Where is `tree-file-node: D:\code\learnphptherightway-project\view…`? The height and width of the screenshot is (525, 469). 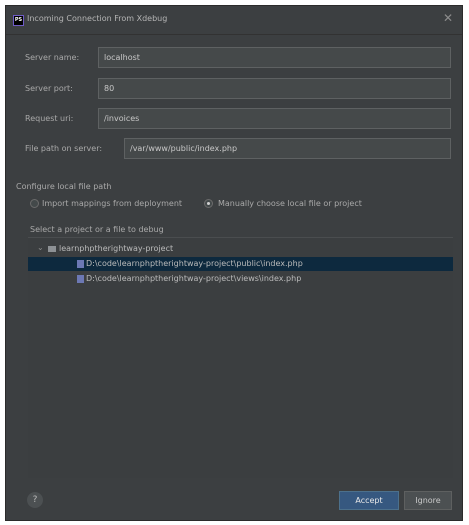
tree-file-node: D:\code\learnphptherightway-project\view… is located at coordinates (240, 279).